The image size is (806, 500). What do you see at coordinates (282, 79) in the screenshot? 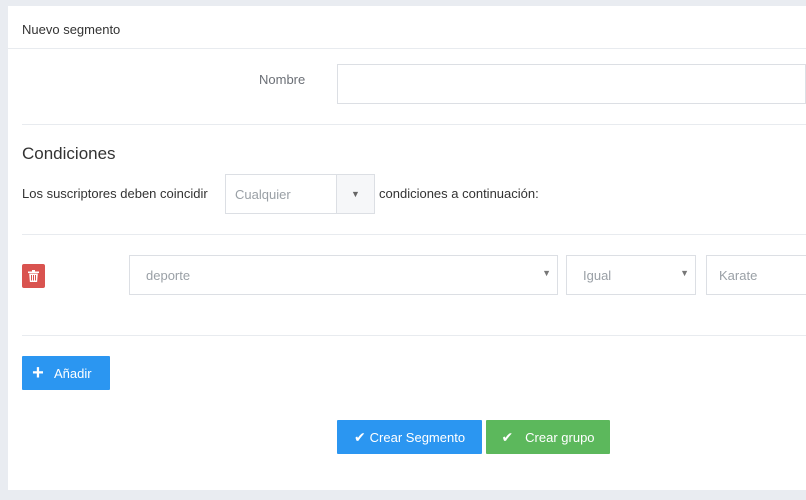
I see `name-label: Nombre` at bounding box center [282, 79].